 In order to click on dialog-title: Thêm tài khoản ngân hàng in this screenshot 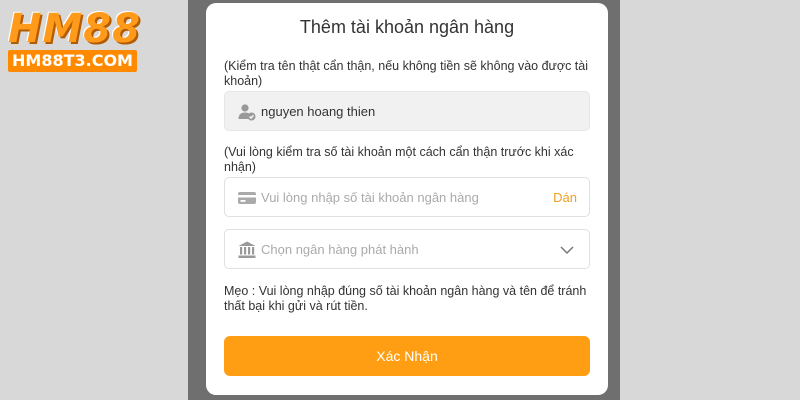, I will do `click(407, 27)`.